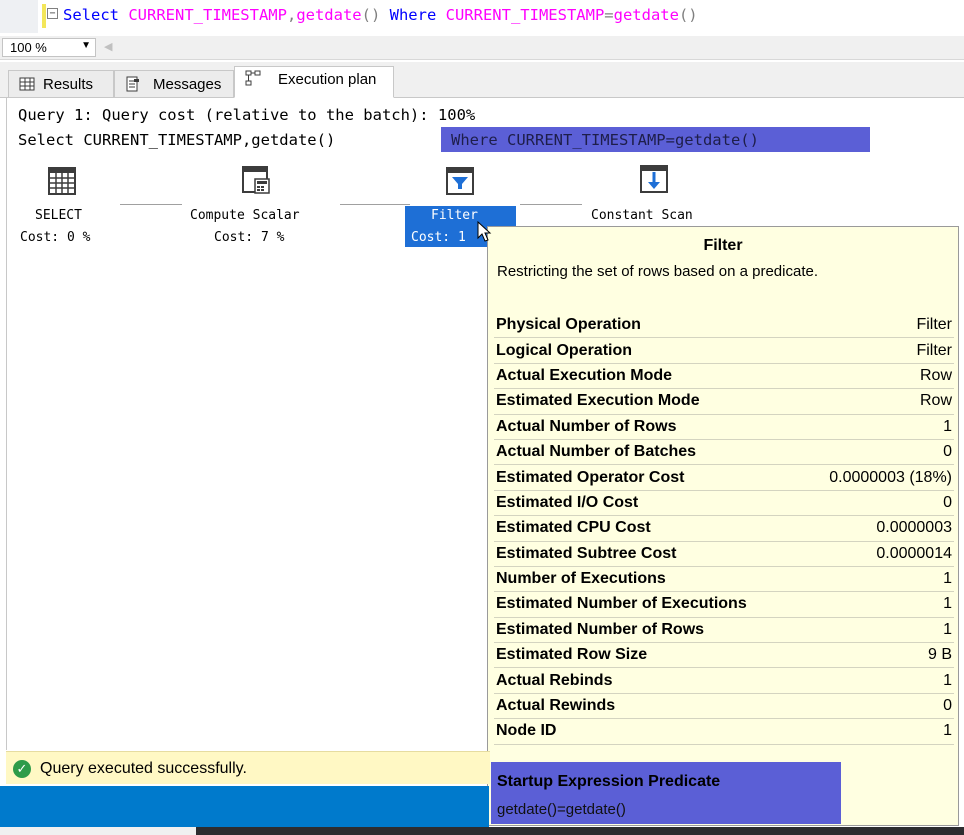  What do you see at coordinates (249, 237) in the screenshot?
I see `plan-node-cost: Cost: 7 %` at bounding box center [249, 237].